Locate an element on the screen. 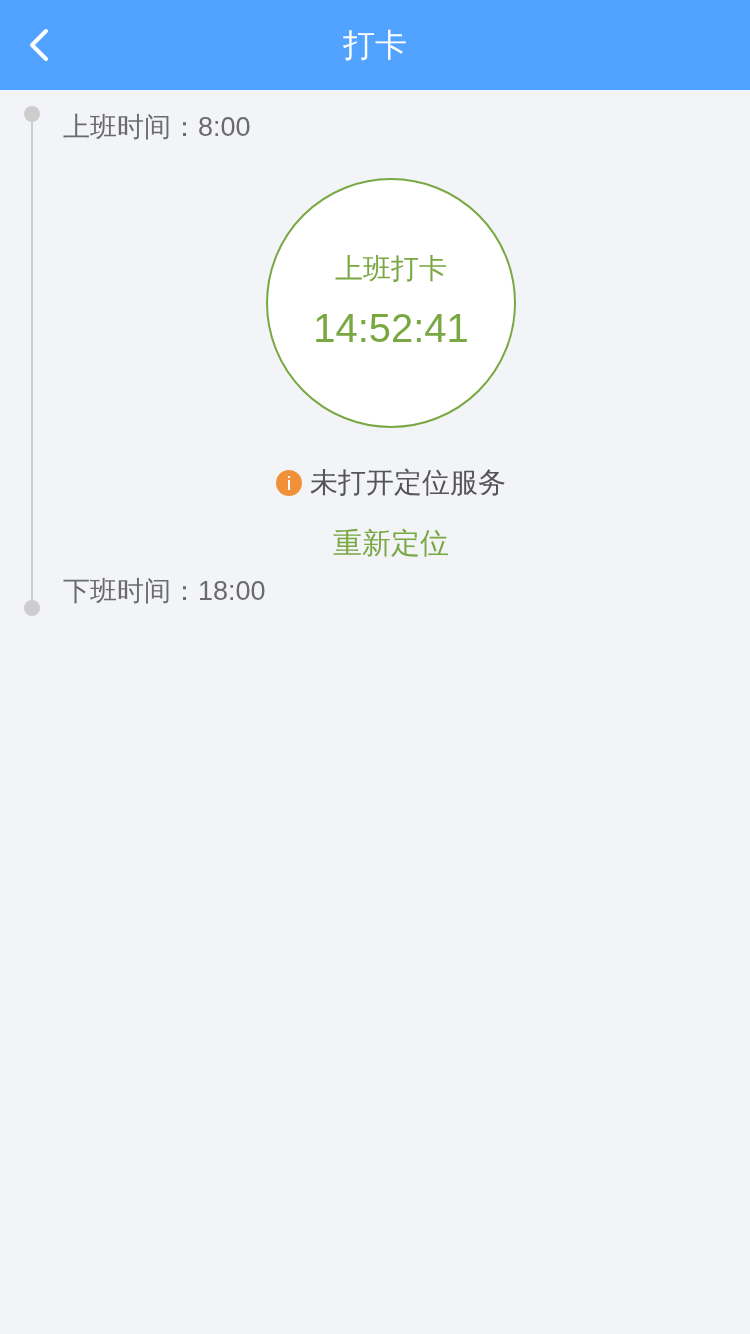 The image size is (750, 1334). relocate-link: 重新定位 is located at coordinates (391, 544).